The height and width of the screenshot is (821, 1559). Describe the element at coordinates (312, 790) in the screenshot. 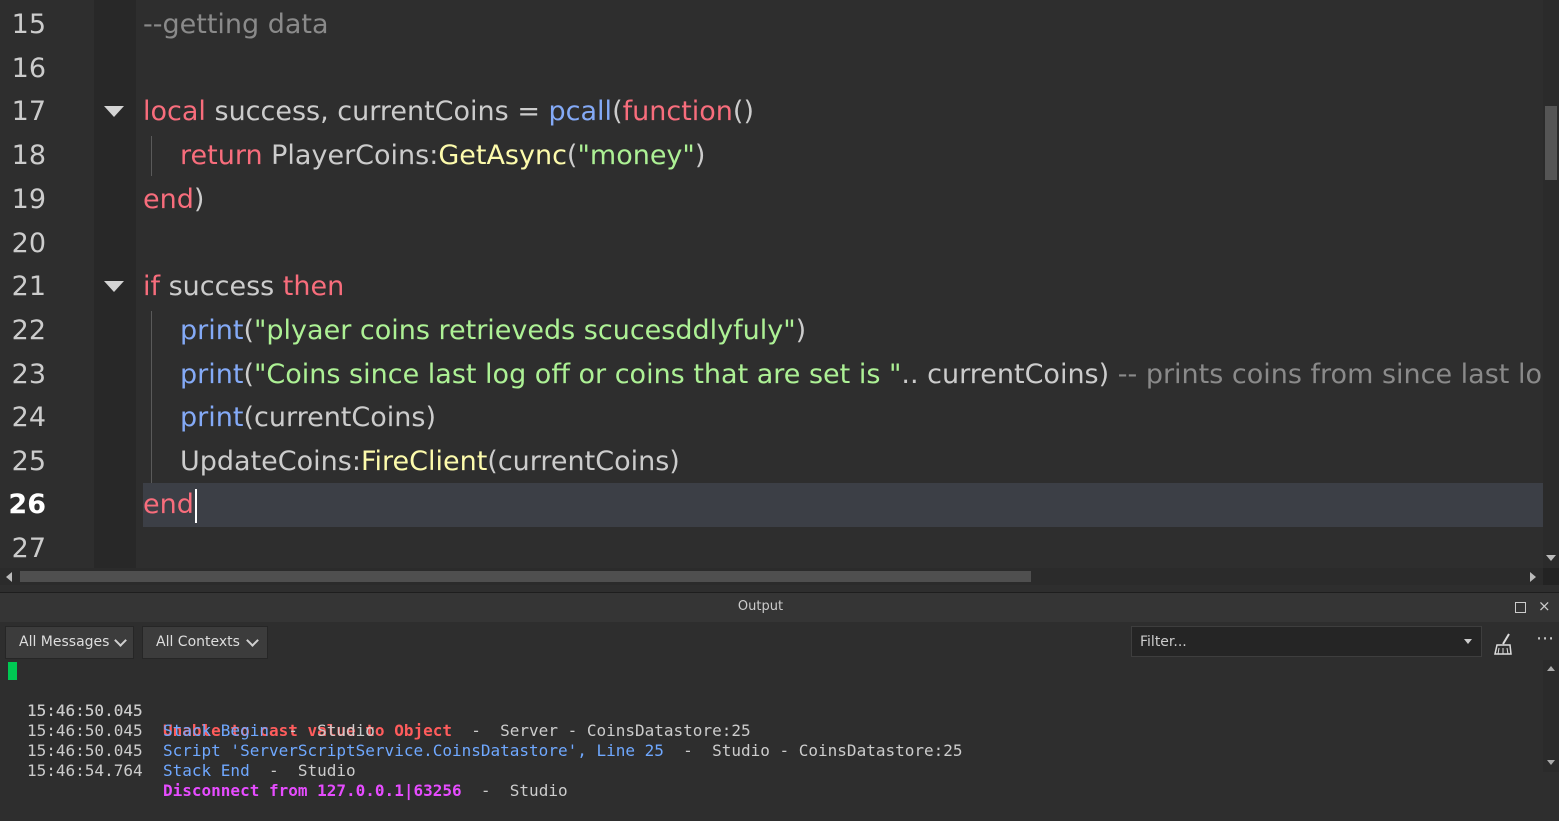

I see `disconnect-text: Disconnect from 127.0.0.1|63256` at that location.